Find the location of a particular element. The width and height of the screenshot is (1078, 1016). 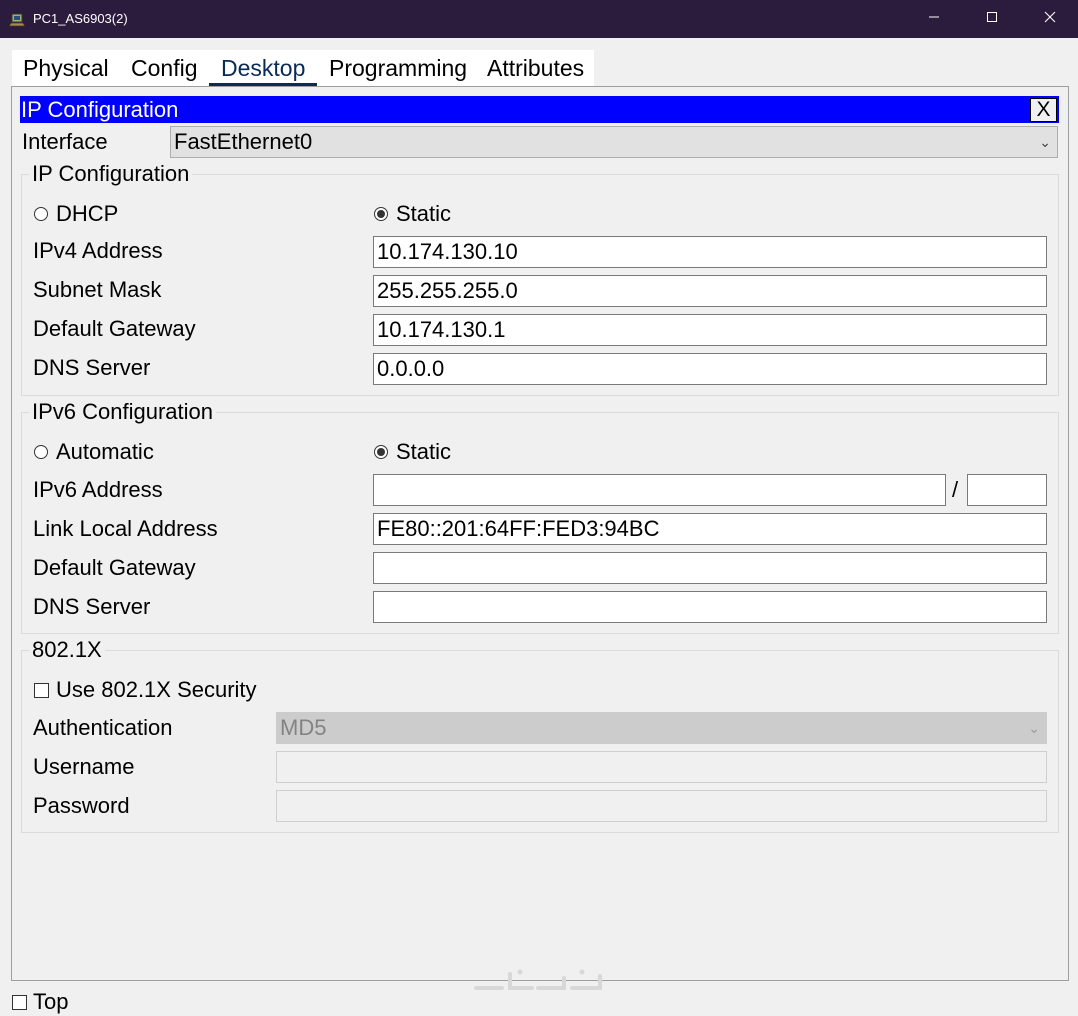

tab-physical: Physical is located at coordinates (66, 68).